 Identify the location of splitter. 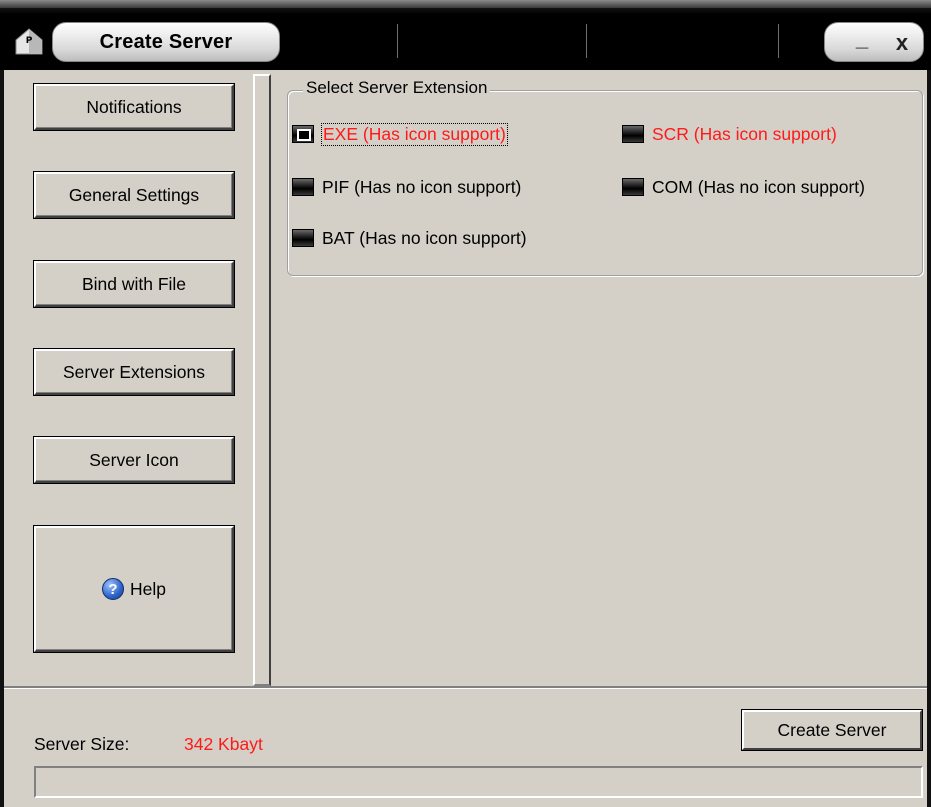
(263, 379).